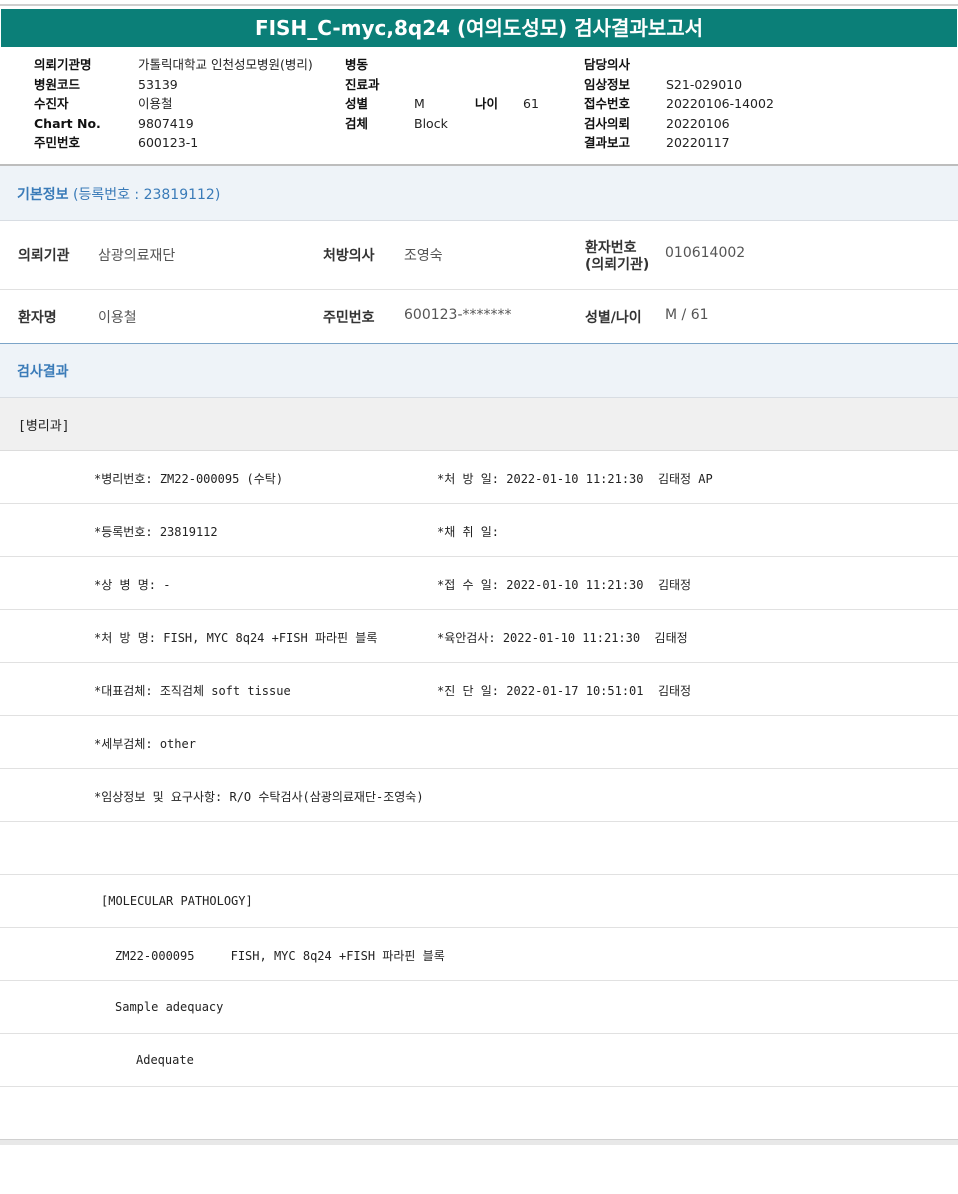 Image resolution: width=958 pixels, height=1194 pixels. I want to click on result-right: *채 취 일:, so click(468, 532).